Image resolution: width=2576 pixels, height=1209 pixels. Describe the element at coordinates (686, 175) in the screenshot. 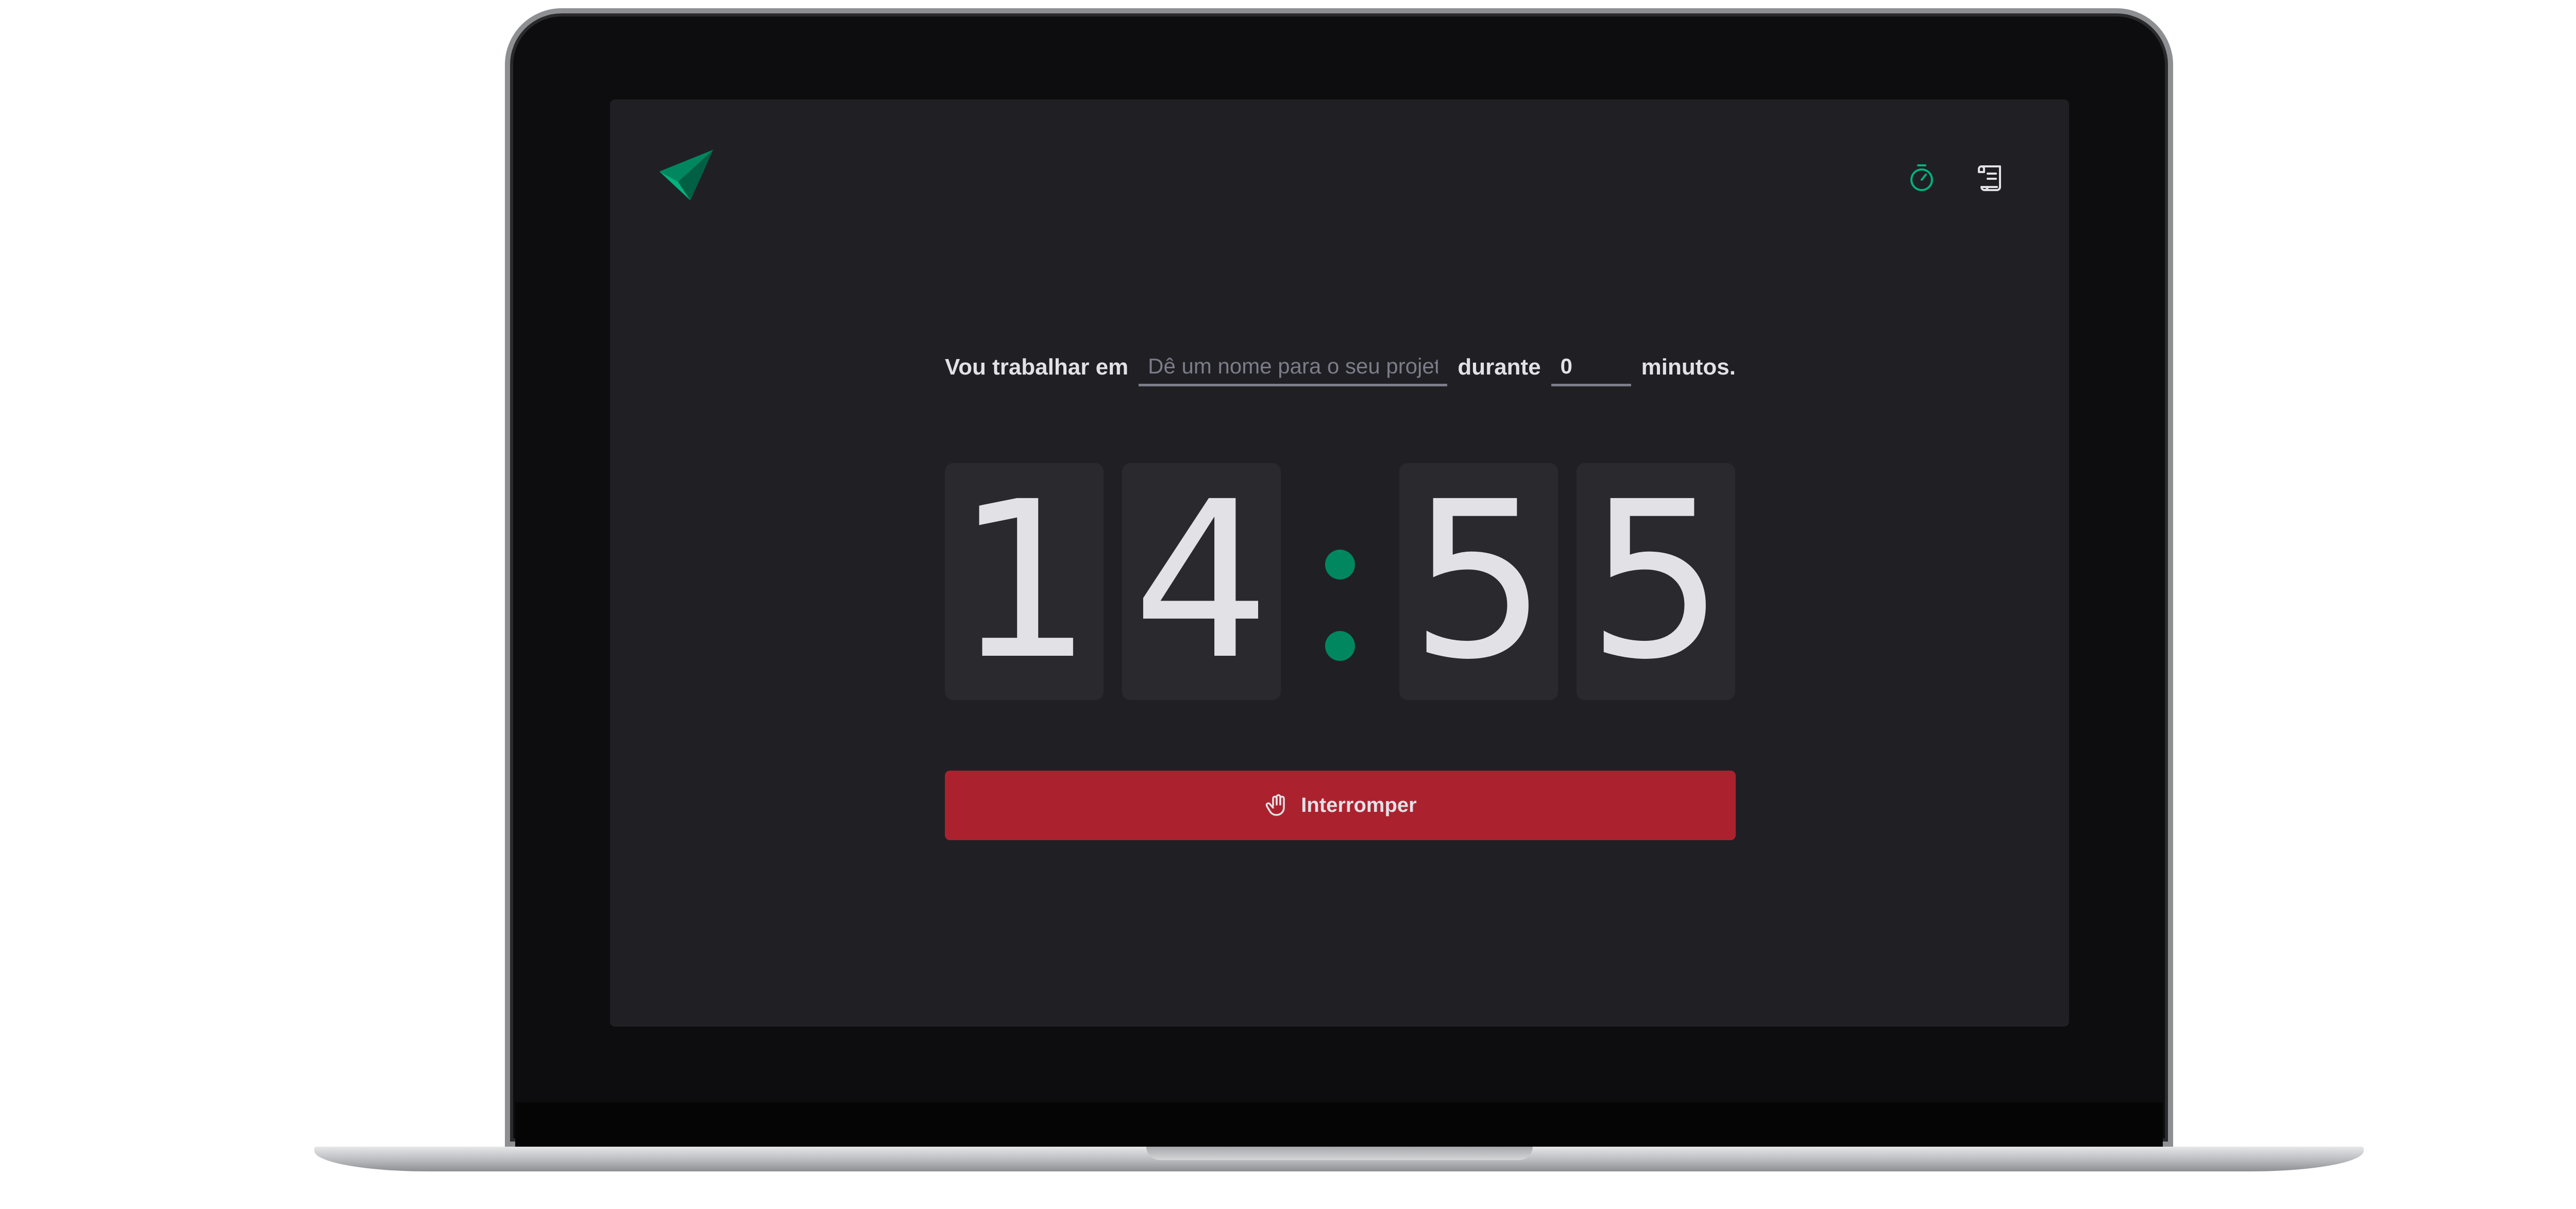

I see `ignite-triangle-logo-icon` at that location.